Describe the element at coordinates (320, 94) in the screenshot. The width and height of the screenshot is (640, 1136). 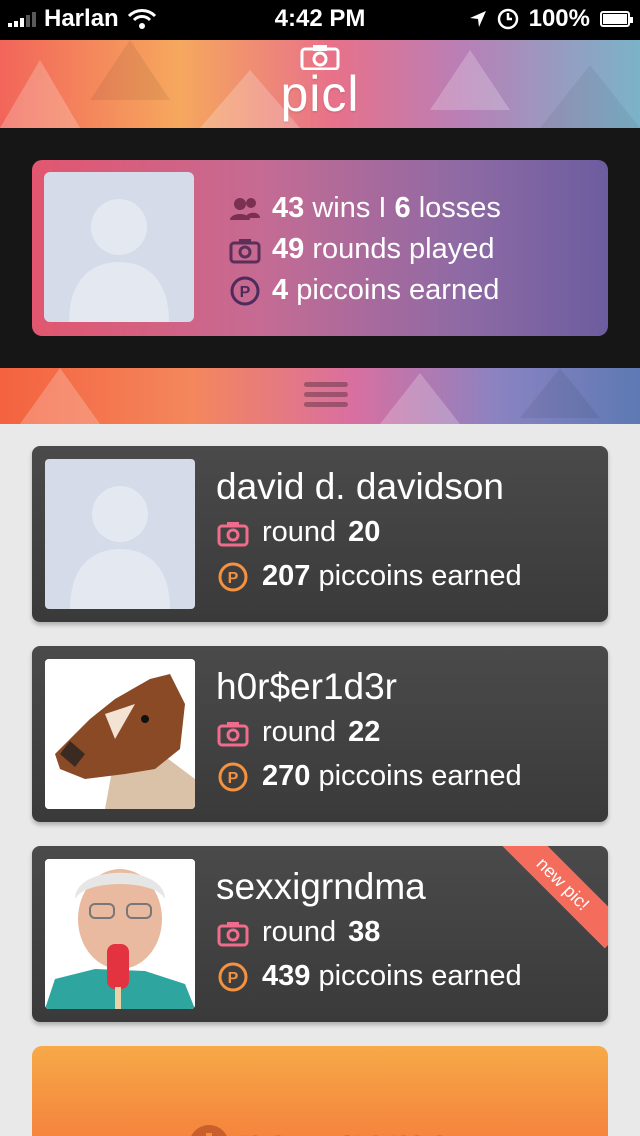
I see `app-name: picl` at that location.